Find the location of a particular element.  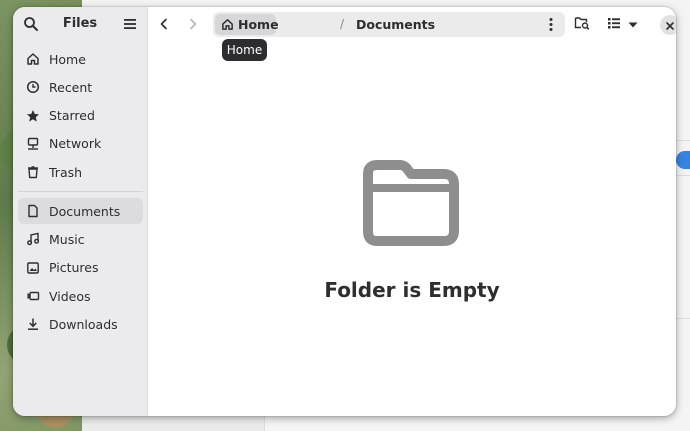

kebab-menu-icon is located at coordinates (551, 24).